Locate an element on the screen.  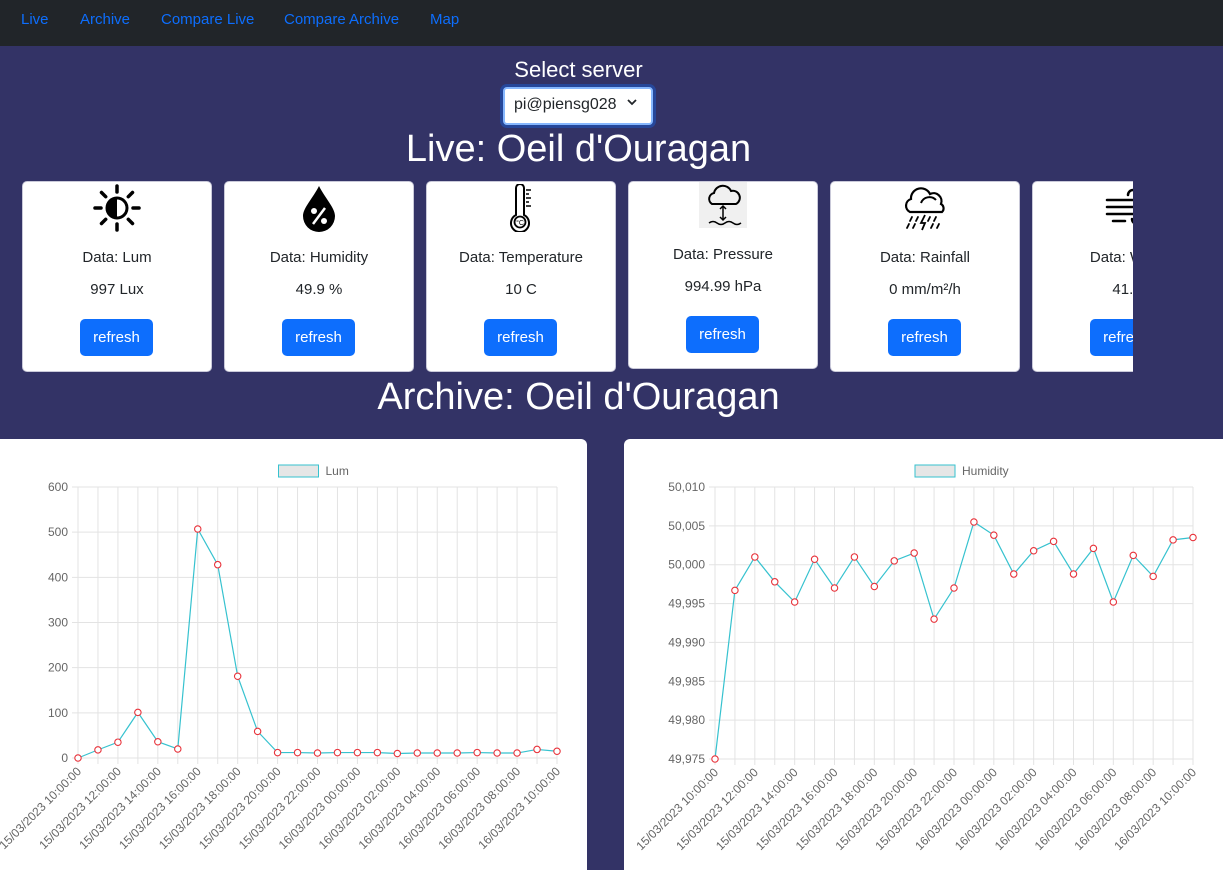
card-value: 994.99 hPa is located at coordinates (723, 286).